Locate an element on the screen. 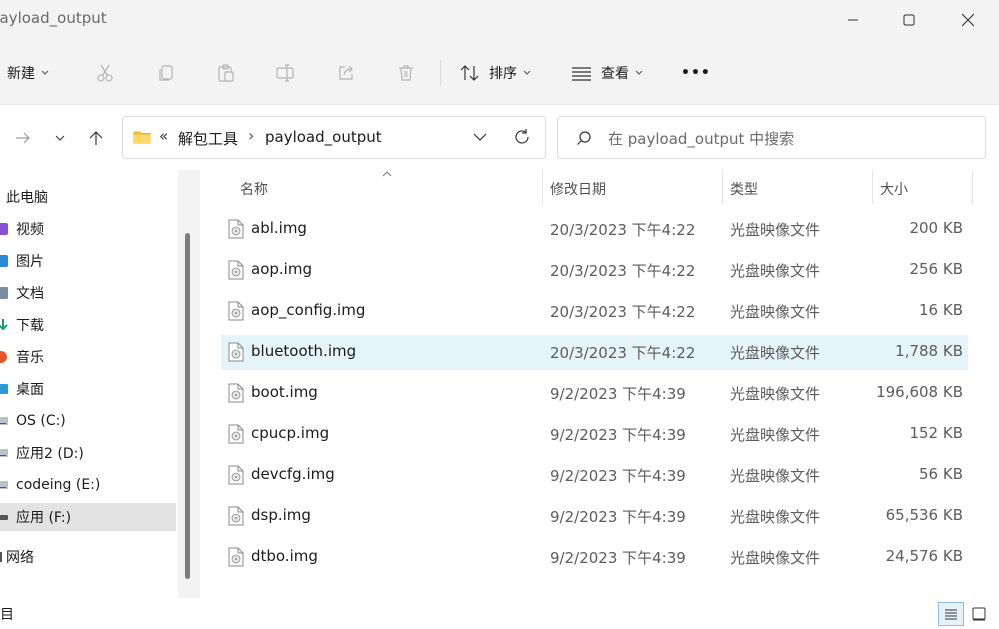  column-type-label: 类型 is located at coordinates (744, 190).